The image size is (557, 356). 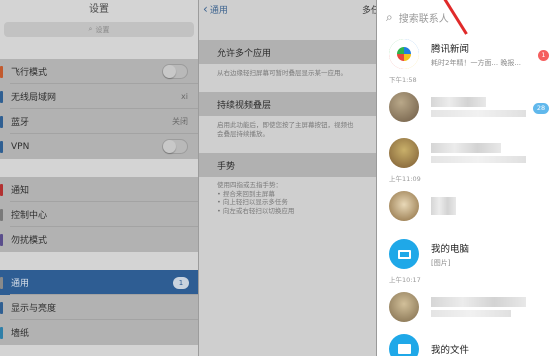 I want to click on conversation-item: 腾讯新闻 耗时2年精！一方面... 晚报... 1, so click(x=467, y=54).